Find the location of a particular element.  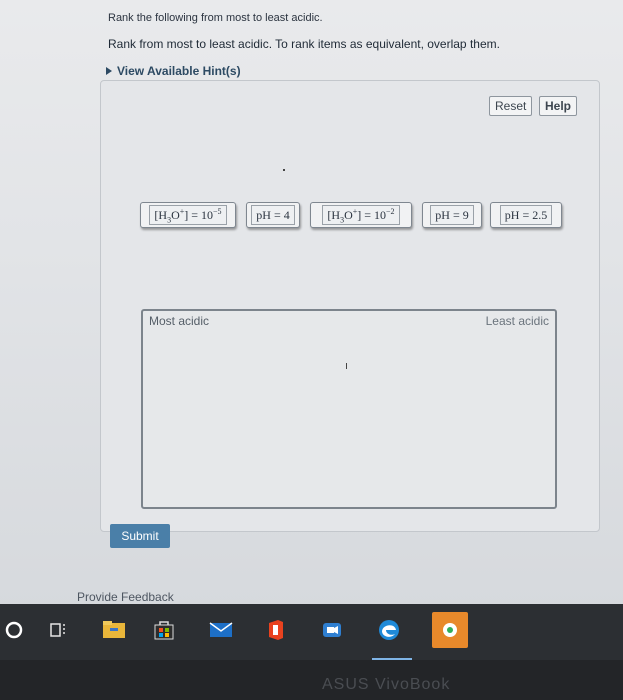

mail-icon is located at coordinates (221, 630).